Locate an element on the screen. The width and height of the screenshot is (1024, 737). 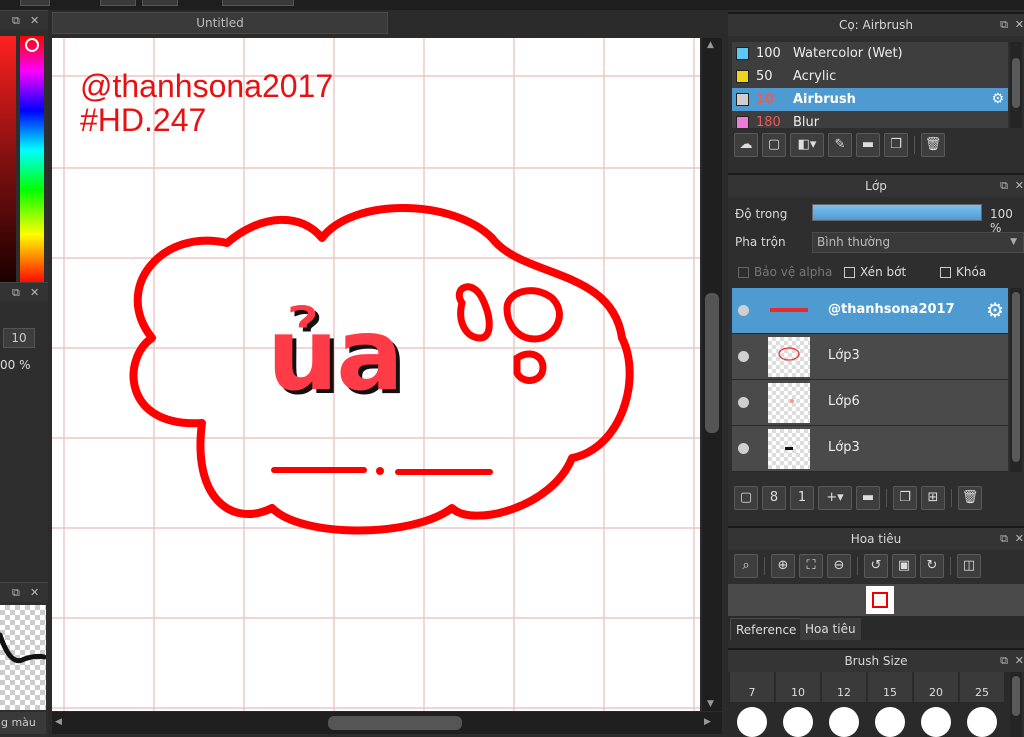
layer-list-scrollbar is located at coordinates (1016, 380).